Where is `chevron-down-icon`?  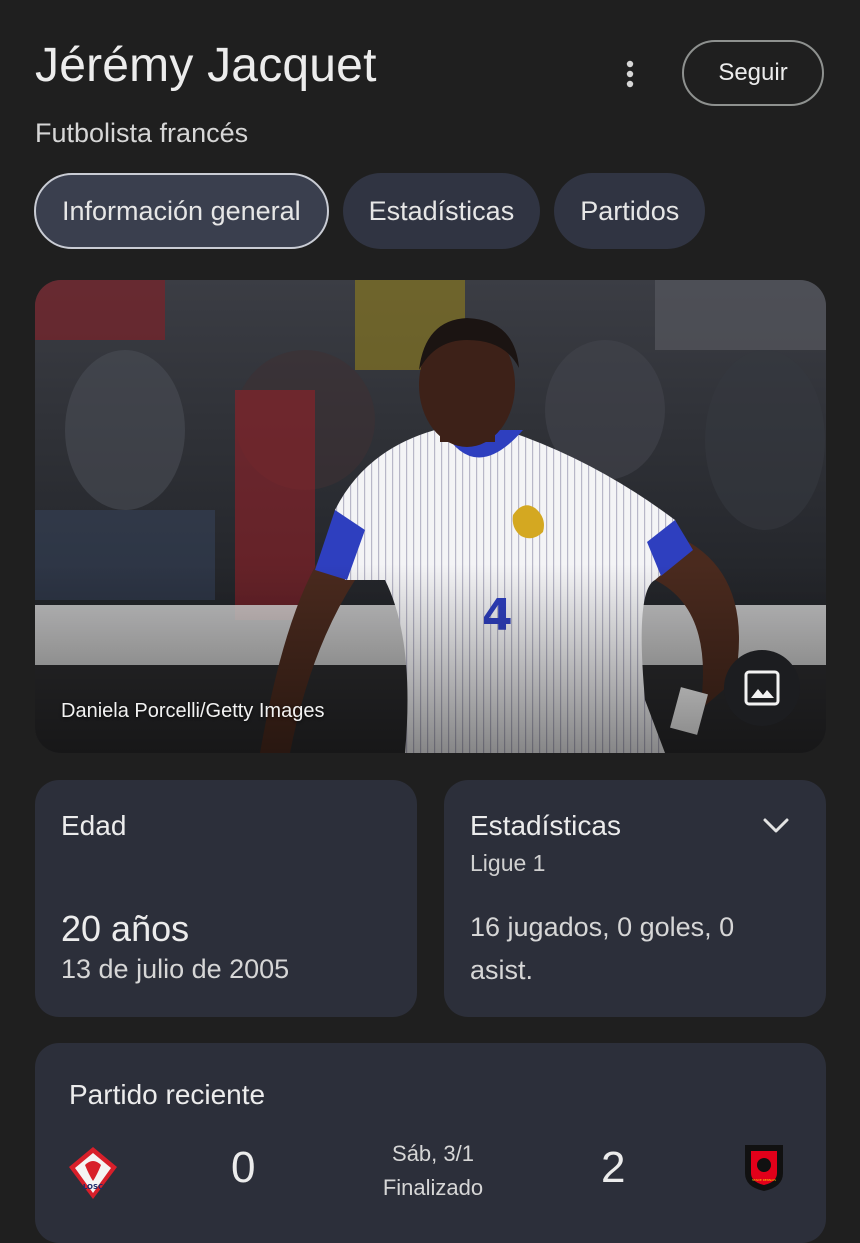 chevron-down-icon is located at coordinates (776, 825).